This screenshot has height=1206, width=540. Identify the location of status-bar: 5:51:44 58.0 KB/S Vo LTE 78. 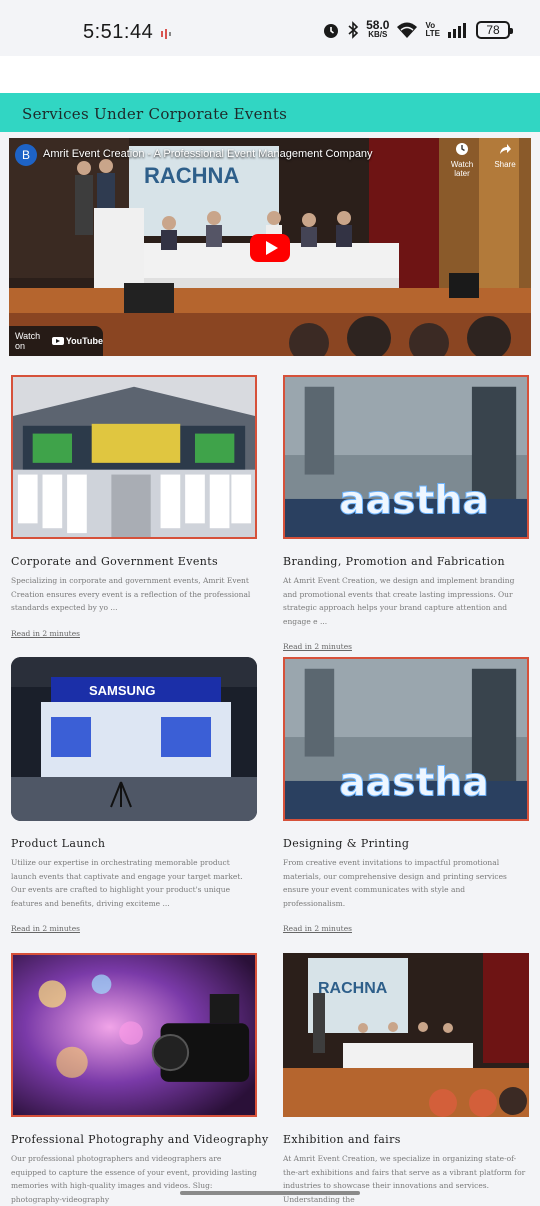
(270, 28).